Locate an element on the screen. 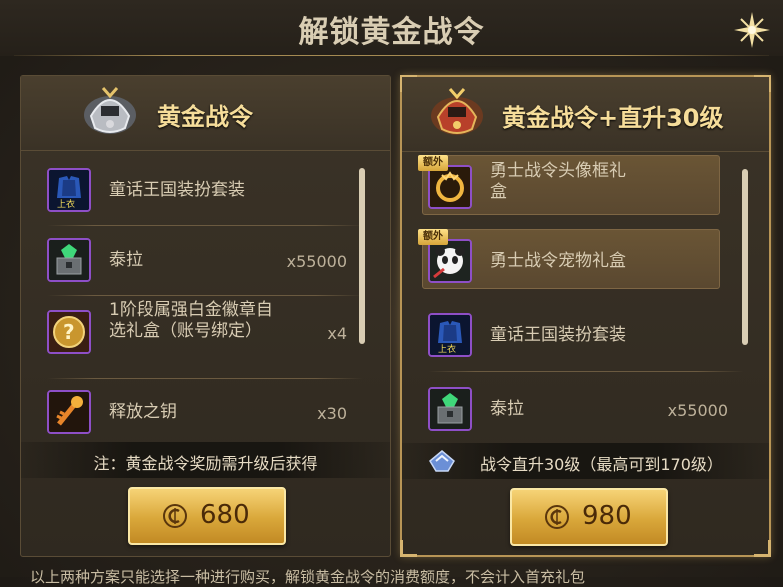 This screenshot has width=783, height=587. price-label: 680 is located at coordinates (225, 515).